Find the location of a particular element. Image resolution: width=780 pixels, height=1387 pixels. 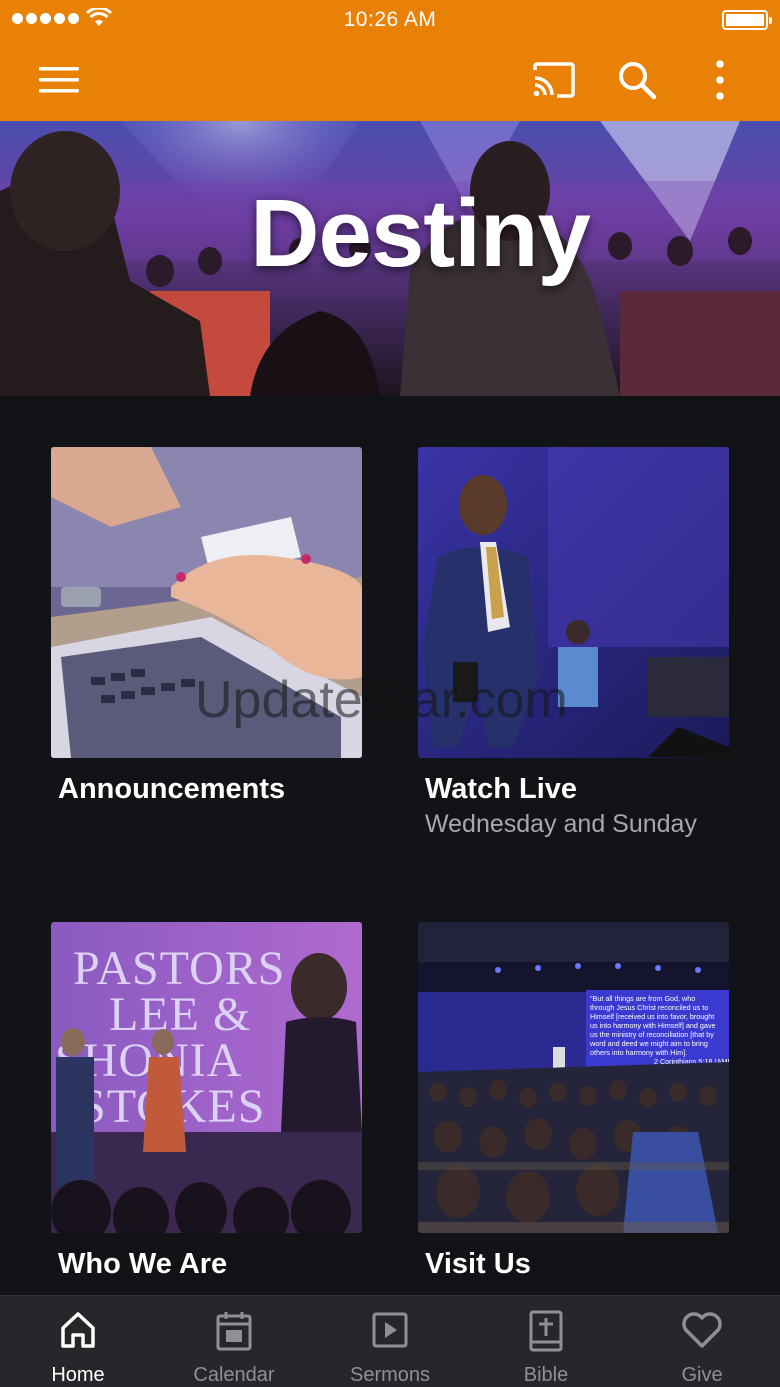

more-options-button is located at coordinates (720, 80).